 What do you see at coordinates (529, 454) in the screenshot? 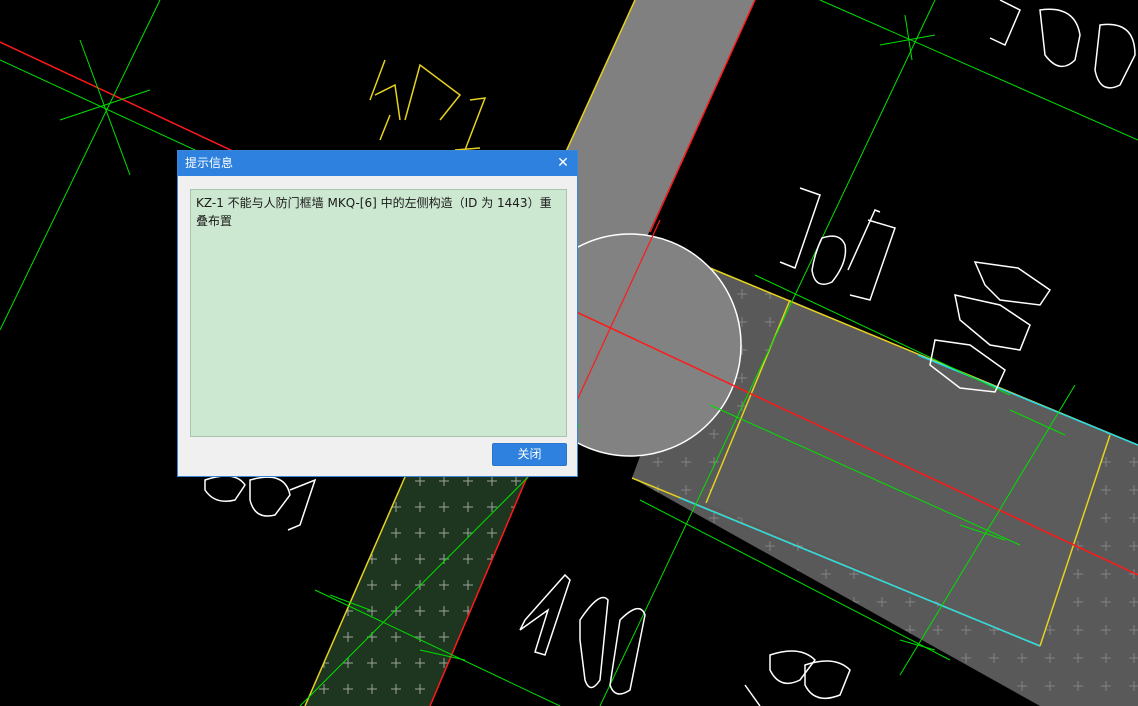
I see `close-button: 关闭` at bounding box center [529, 454].